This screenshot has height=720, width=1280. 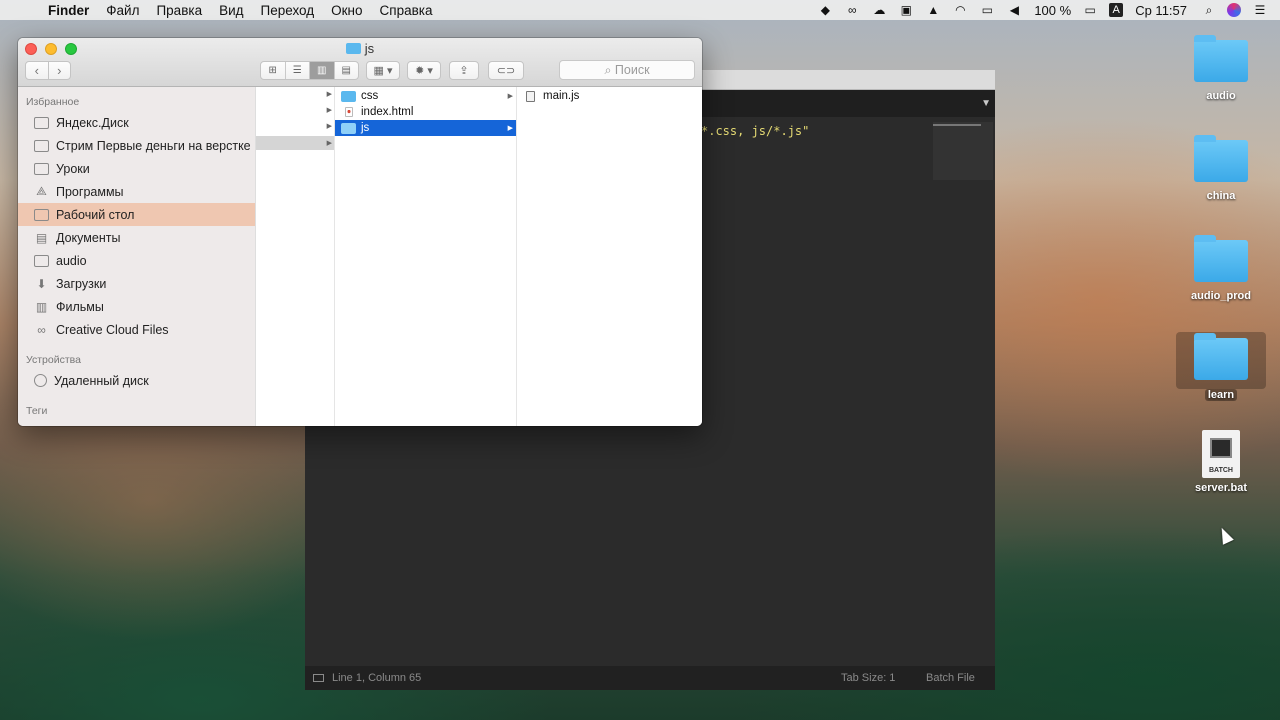 What do you see at coordinates (986, 103) in the screenshot?
I see `tab-dropdown-icon: ▼` at bounding box center [986, 103].